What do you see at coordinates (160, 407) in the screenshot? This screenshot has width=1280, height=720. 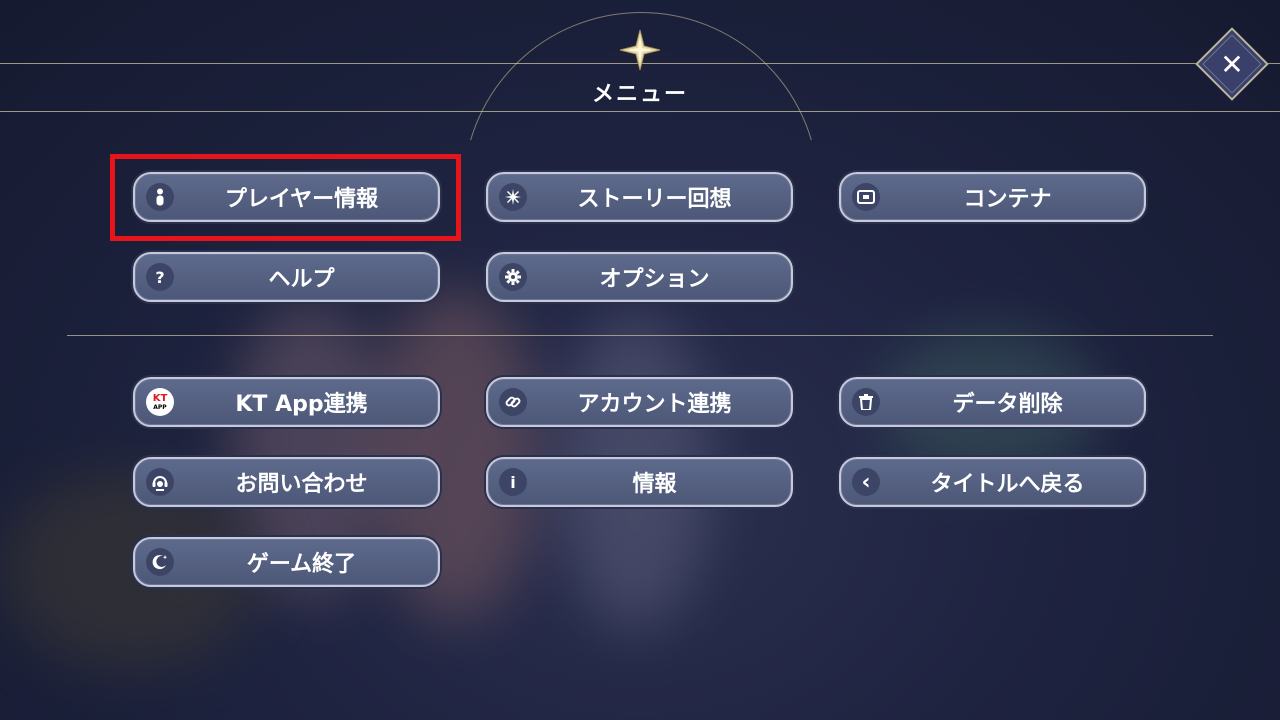 I see `kt-app-text: APP` at bounding box center [160, 407].